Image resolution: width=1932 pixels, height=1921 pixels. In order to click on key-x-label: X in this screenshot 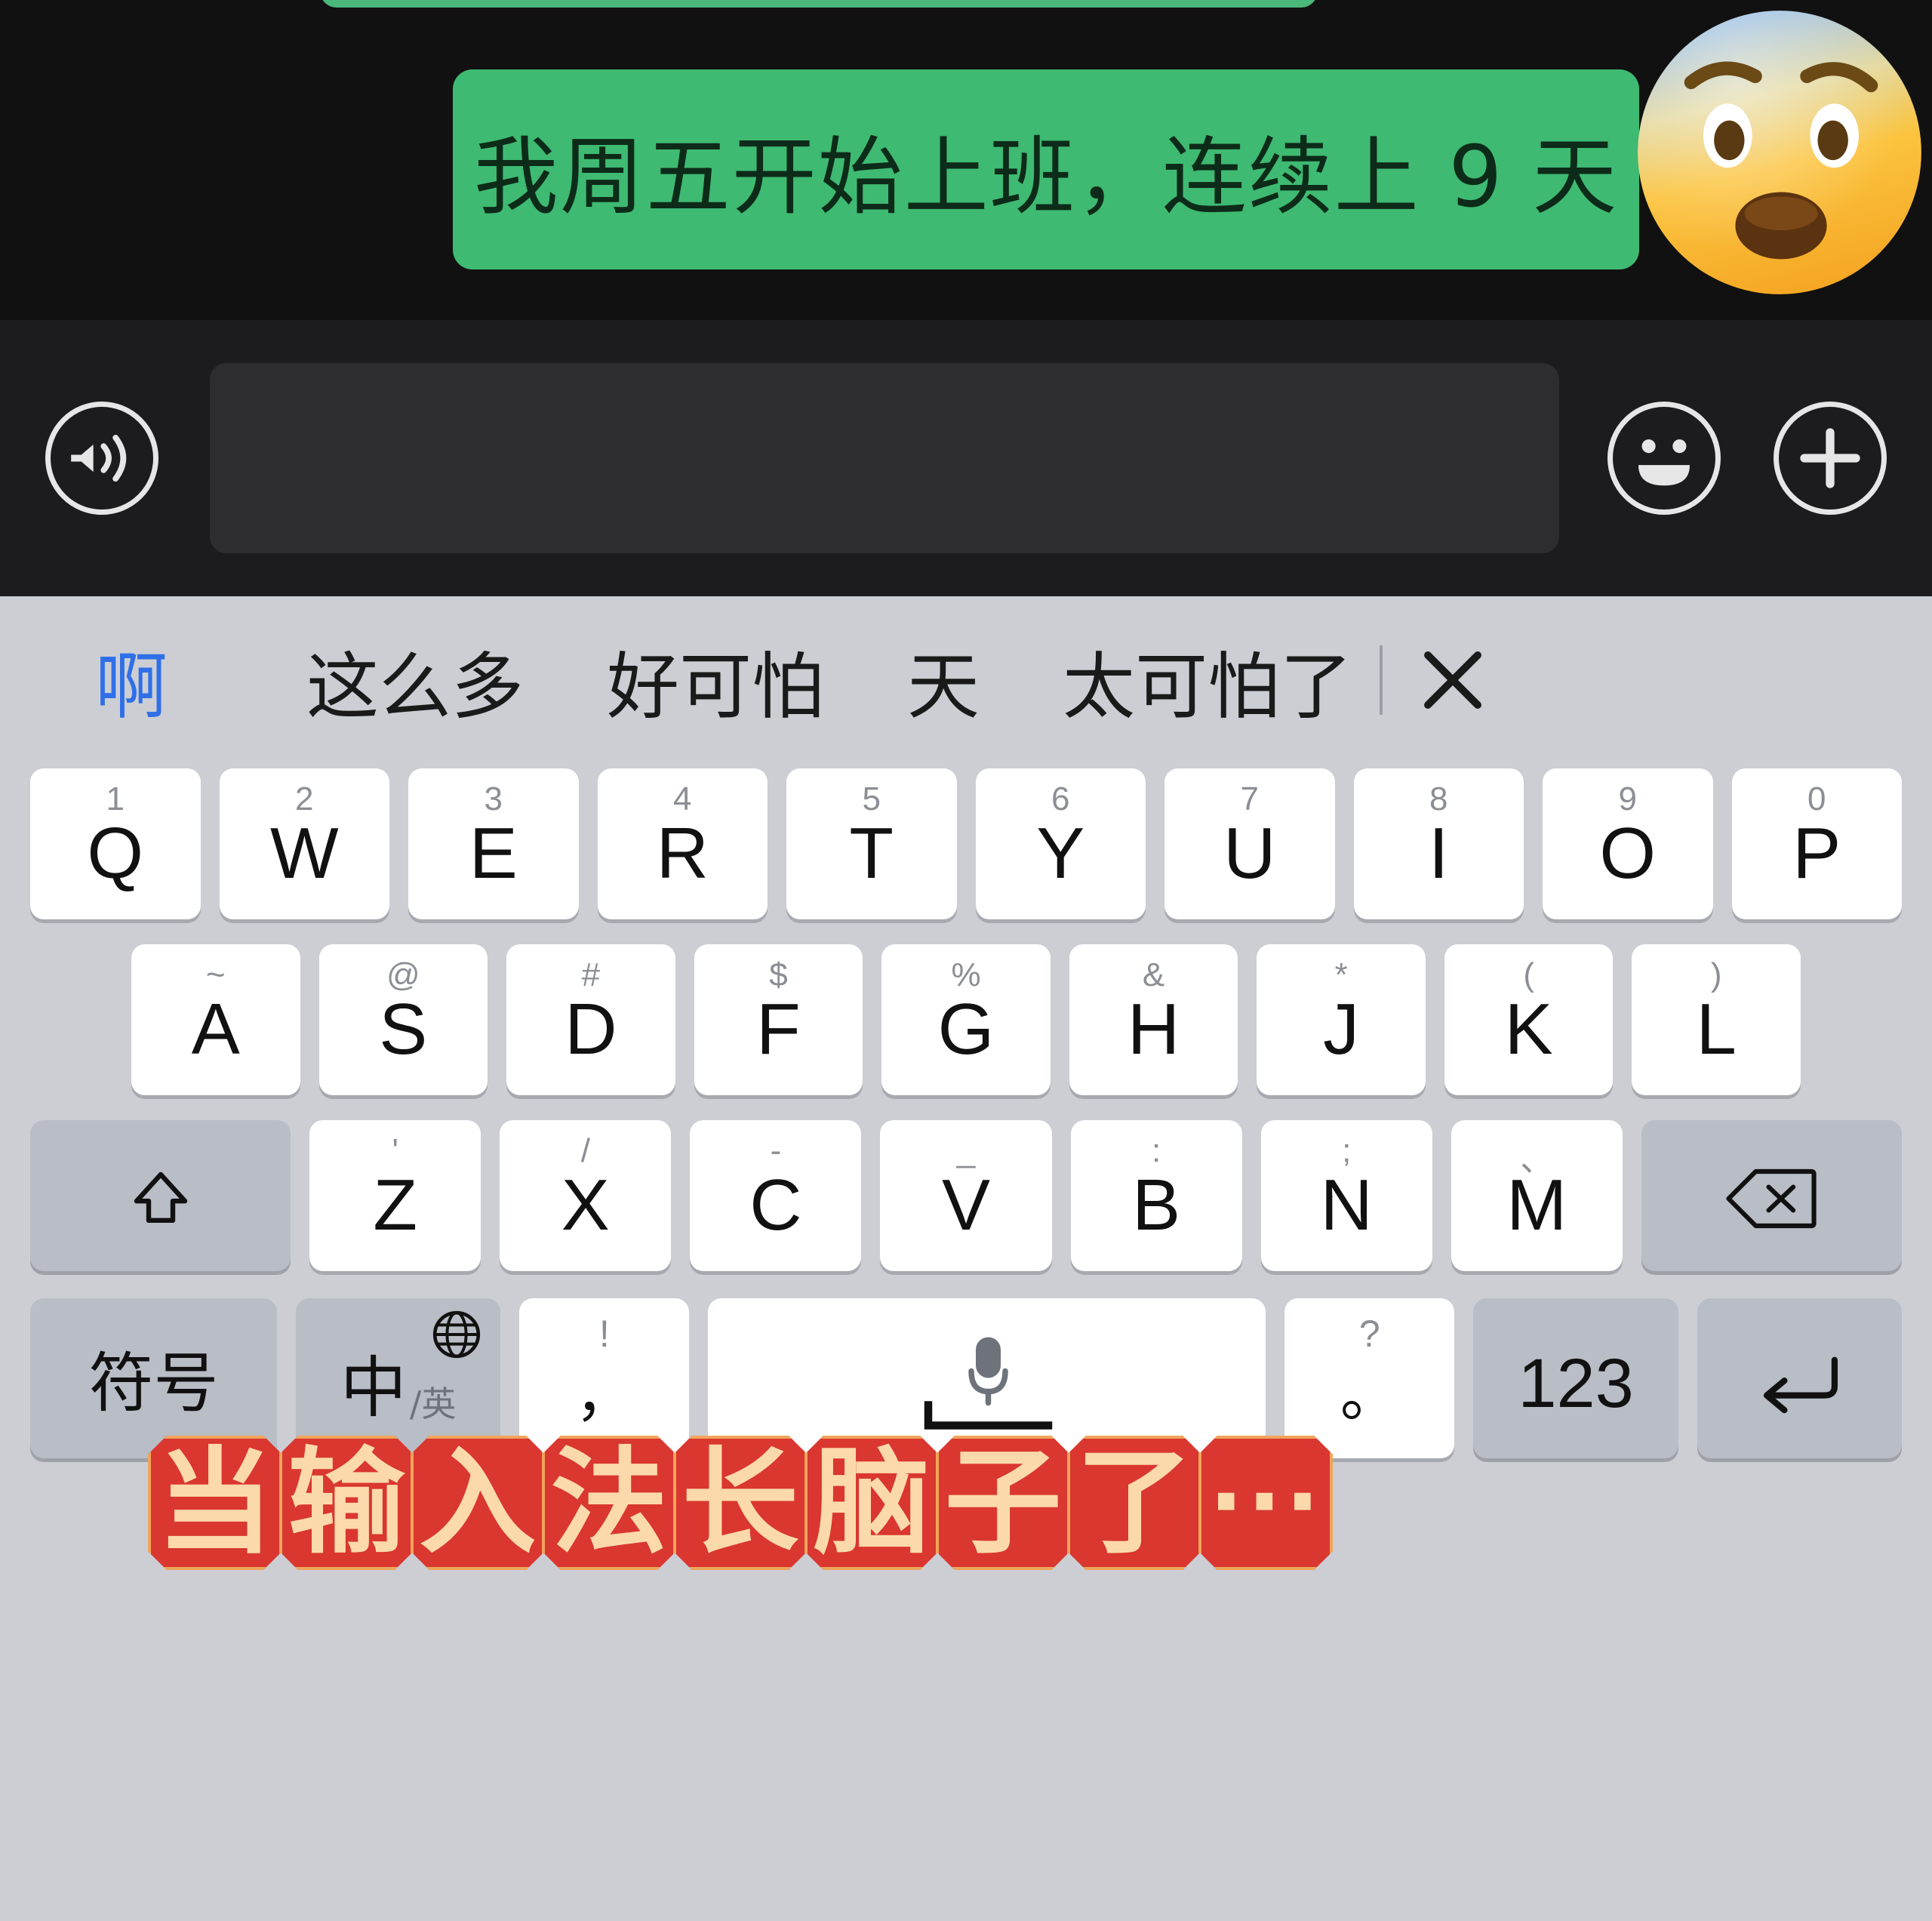, I will do `click(585, 1205)`.